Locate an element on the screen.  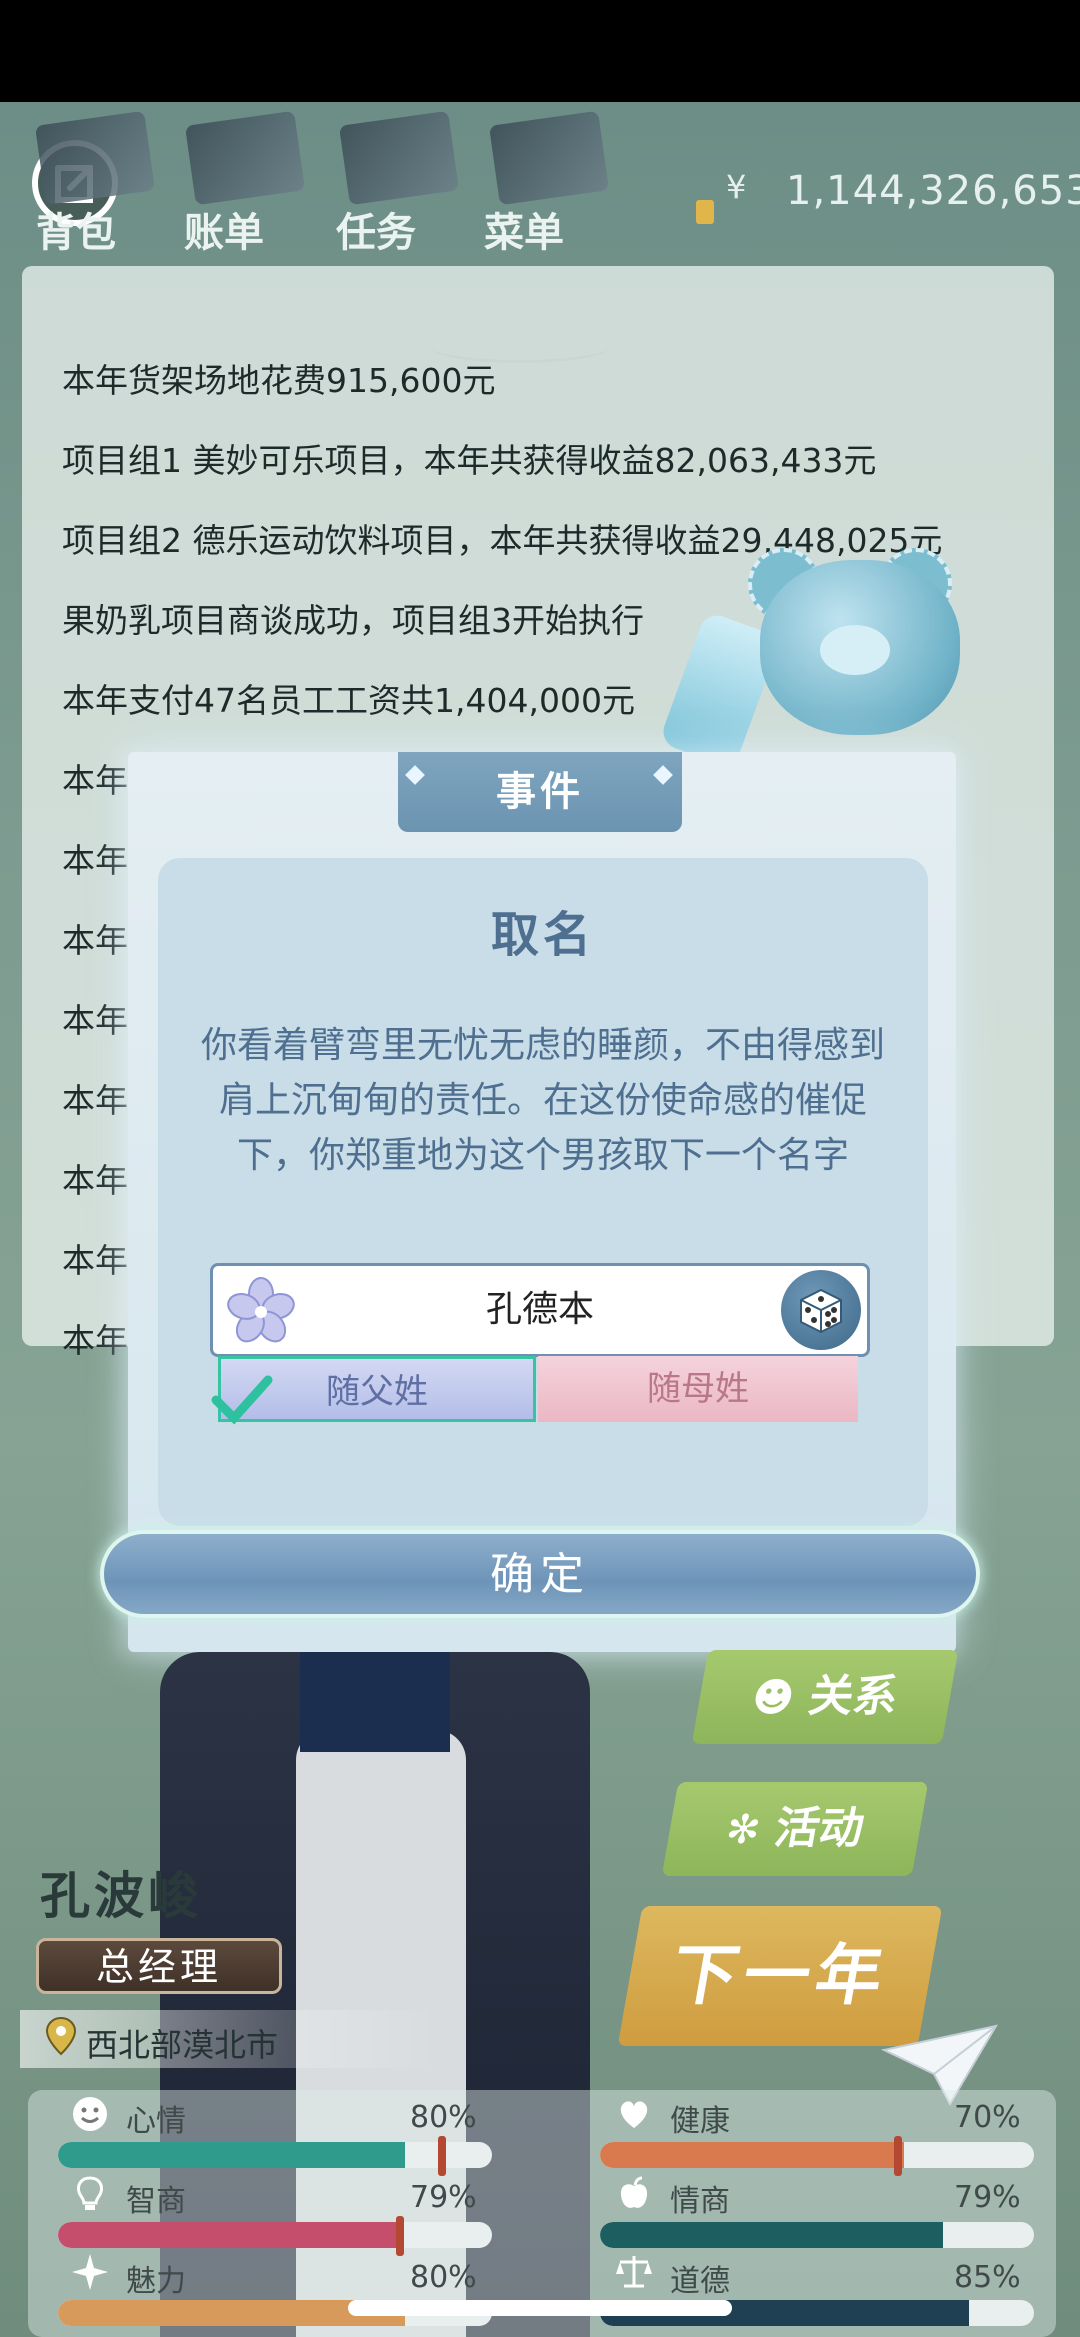
lightbulb-icon is located at coordinates (90, 2193).